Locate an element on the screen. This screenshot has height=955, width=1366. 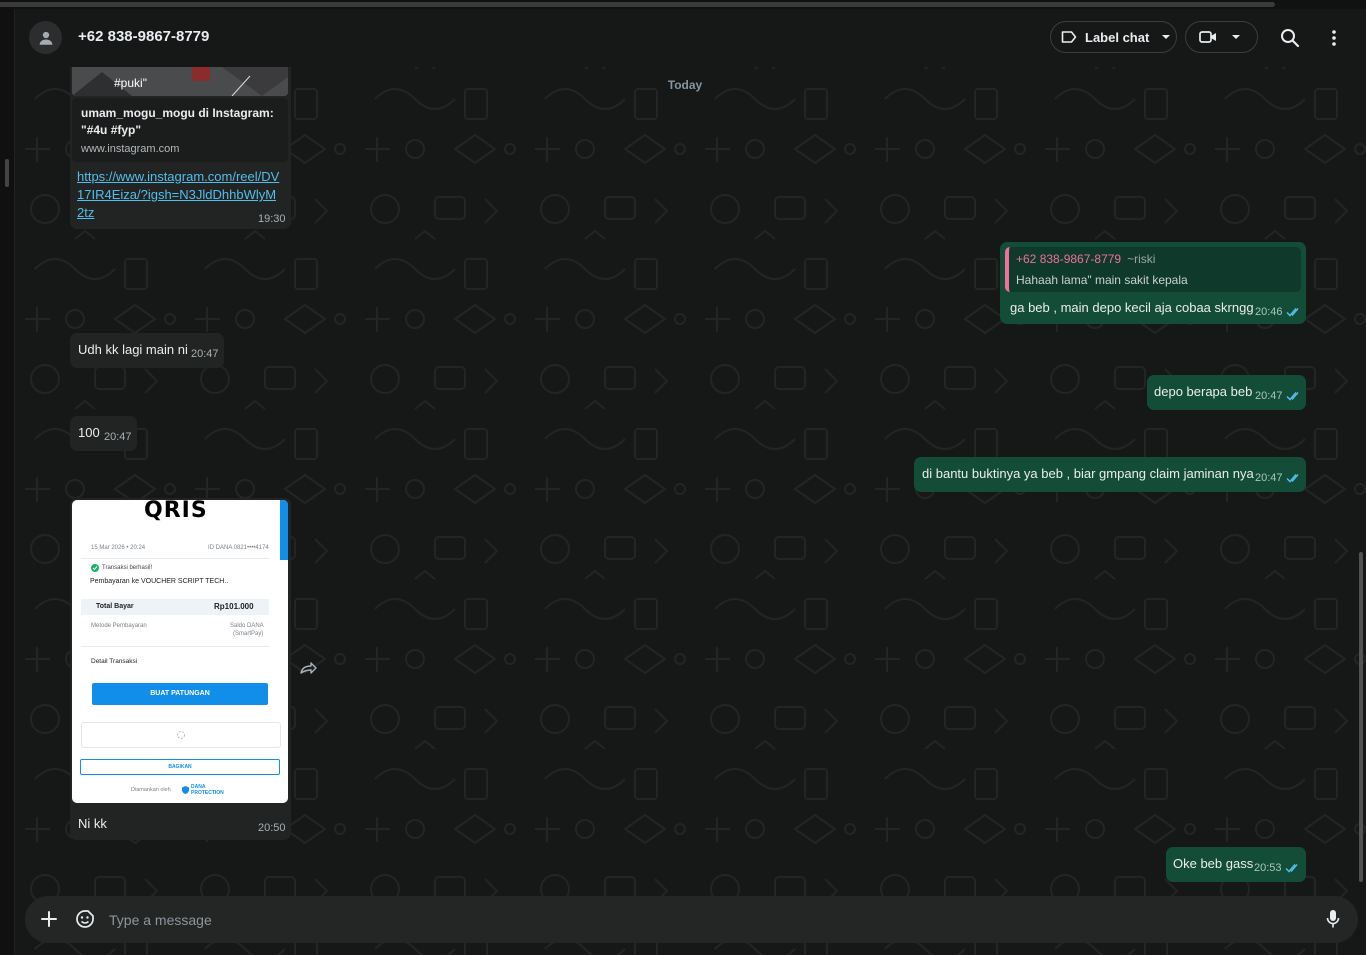
quoted-sender: +62 838-9867-8779 ~riski is located at coordinates (1085, 259).